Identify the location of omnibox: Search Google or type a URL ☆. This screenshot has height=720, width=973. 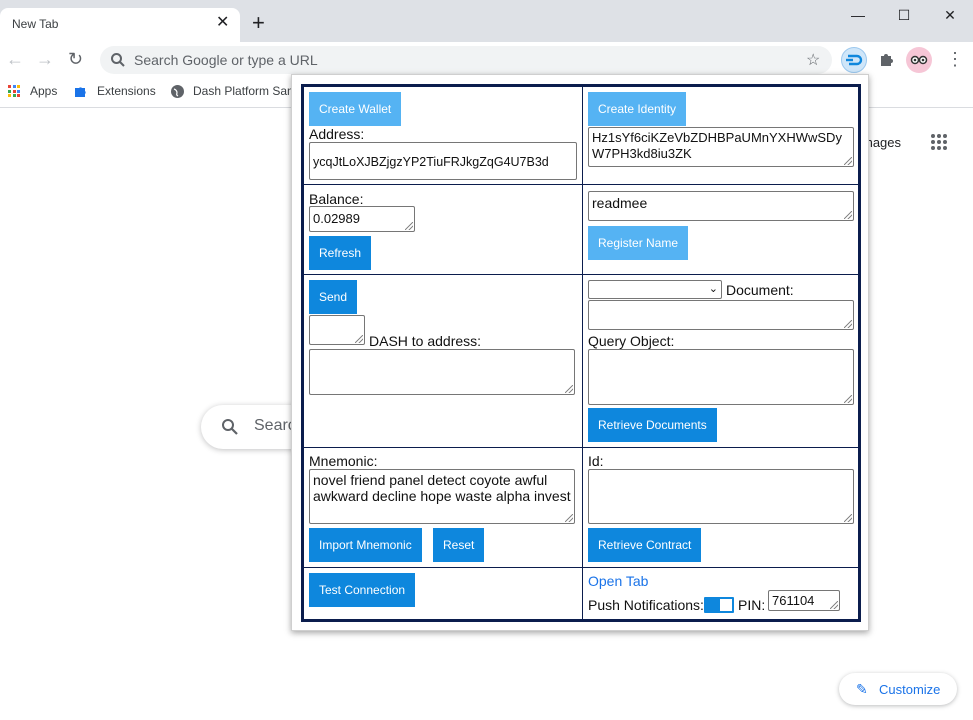
(466, 60).